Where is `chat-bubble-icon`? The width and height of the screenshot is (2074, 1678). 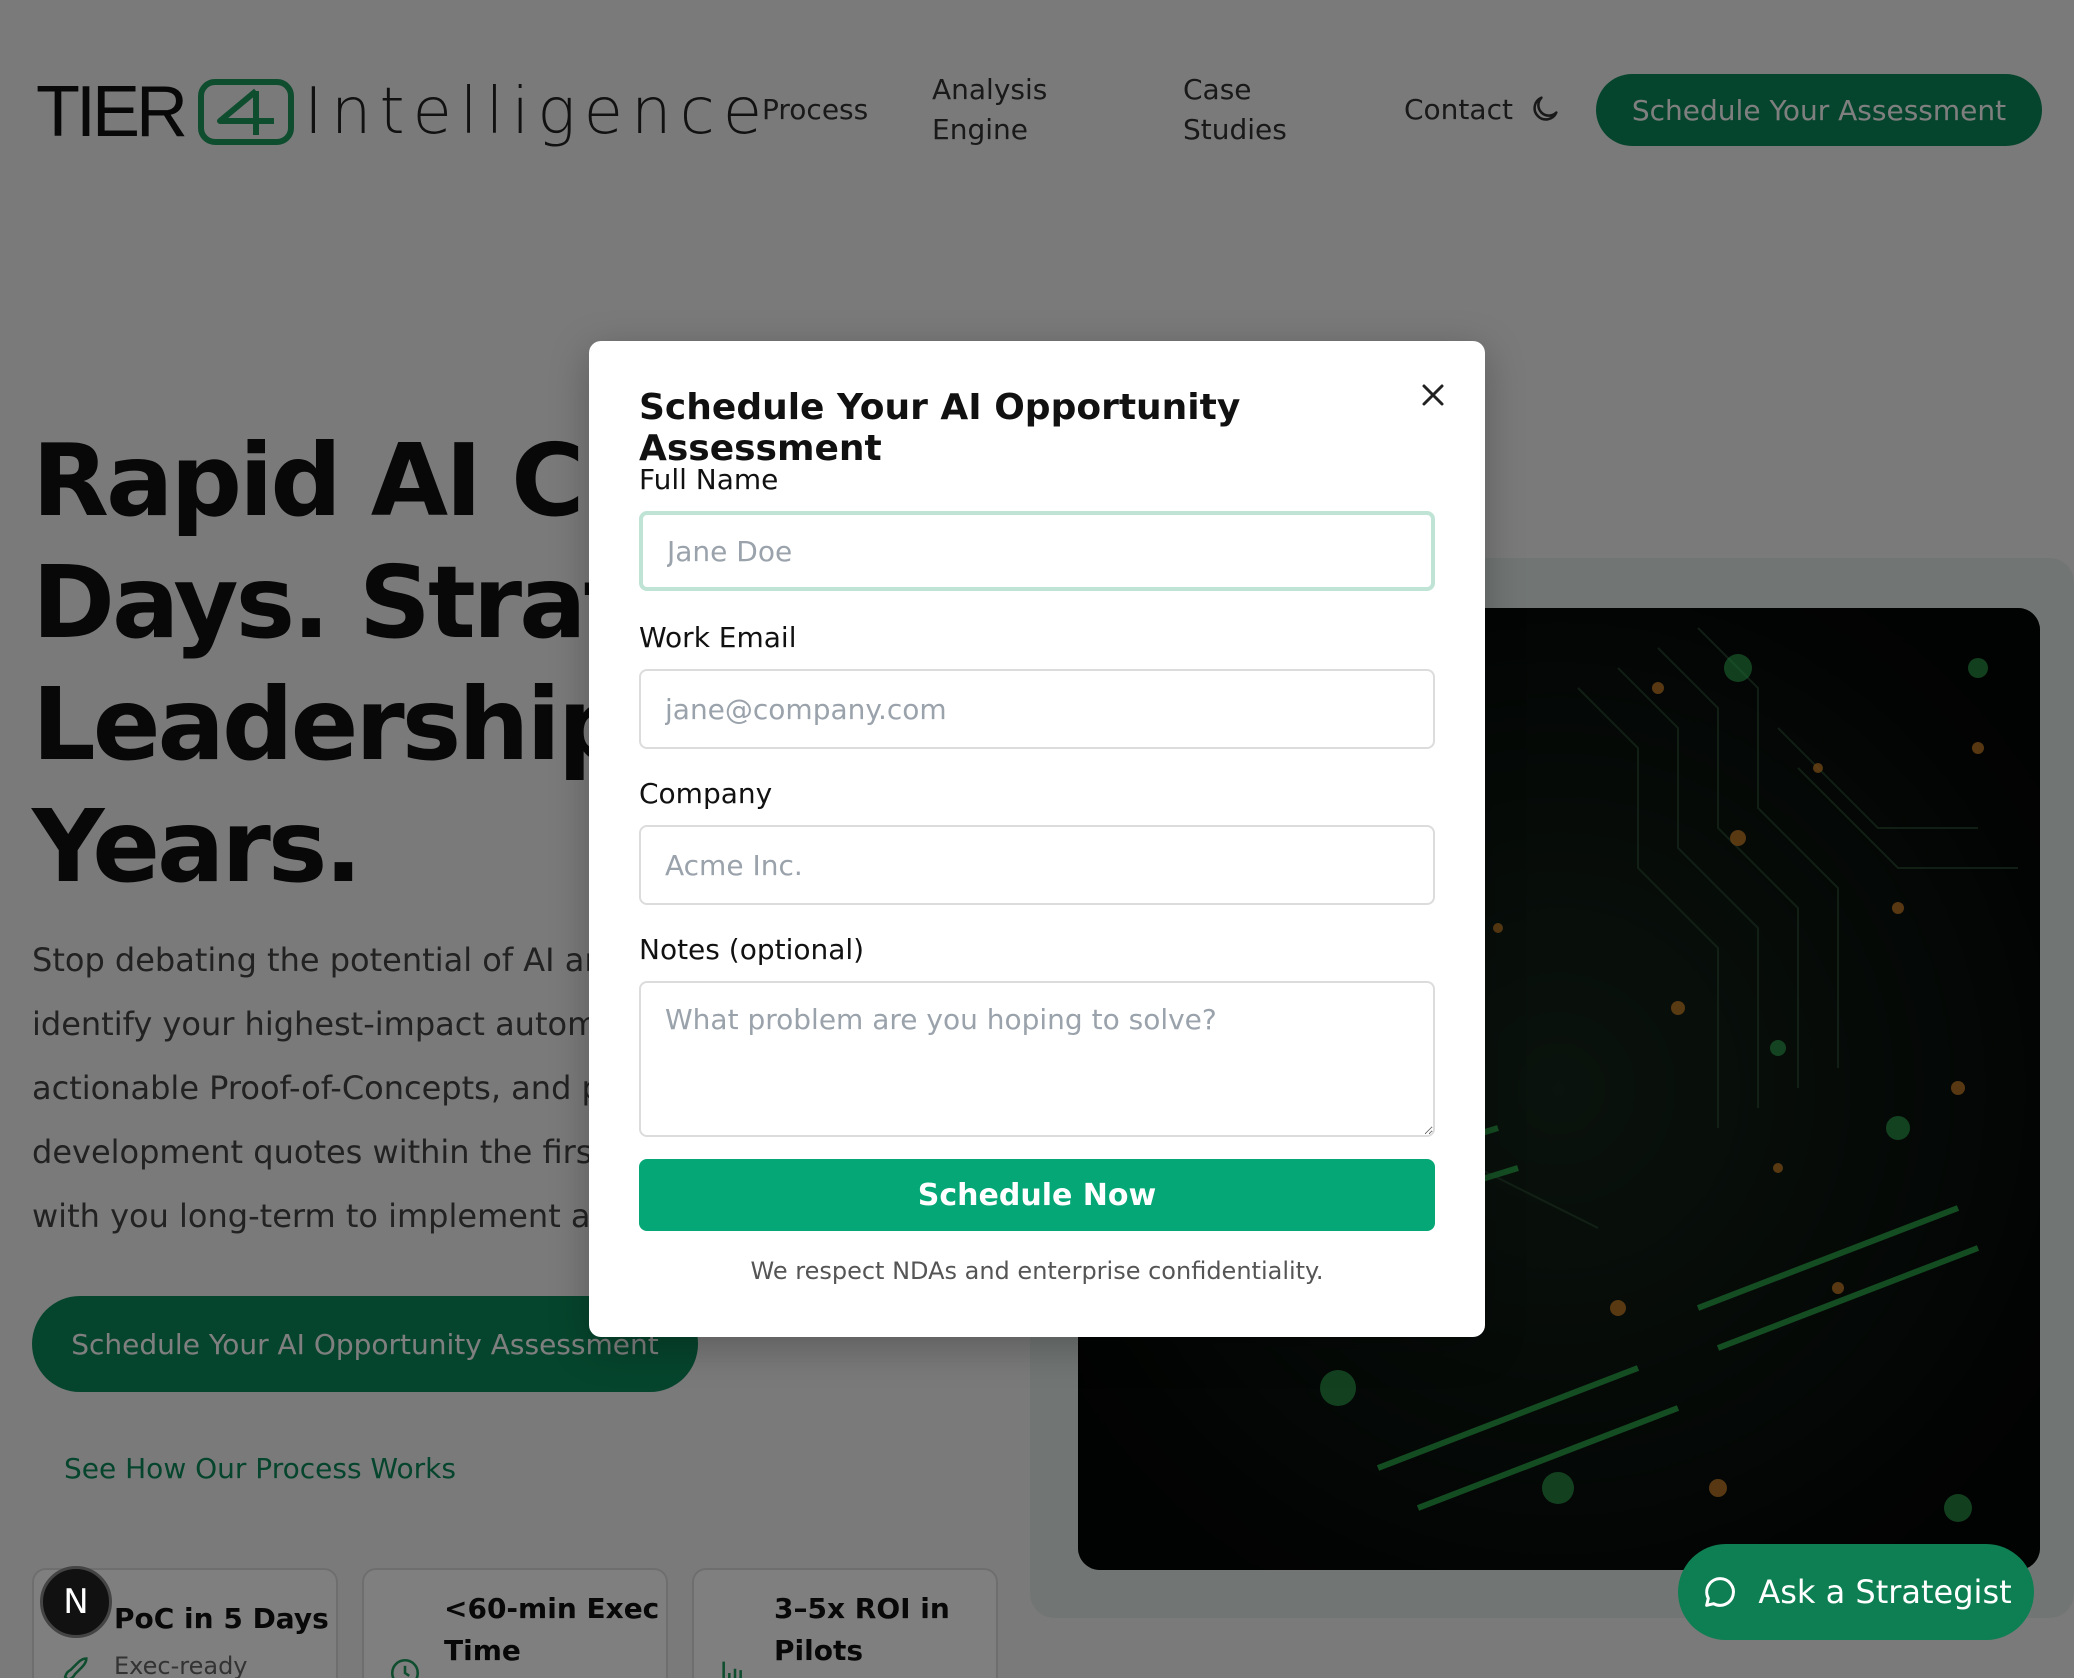 chat-bubble-icon is located at coordinates (1720, 1592).